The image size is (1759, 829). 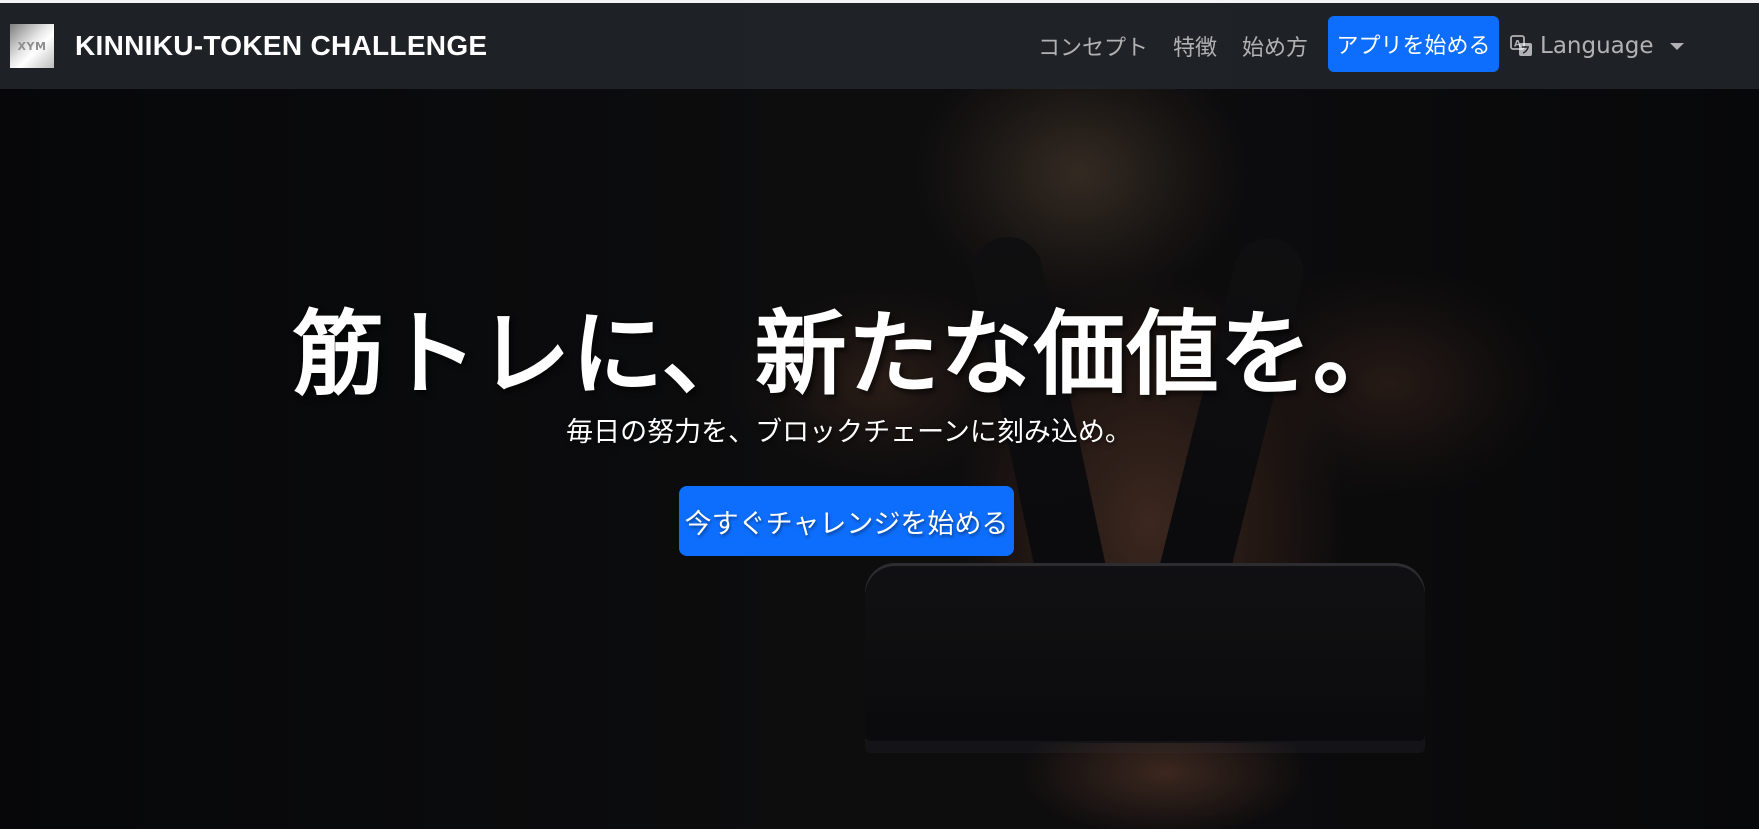 I want to click on translate-icon: A, so click(x=1521, y=45).